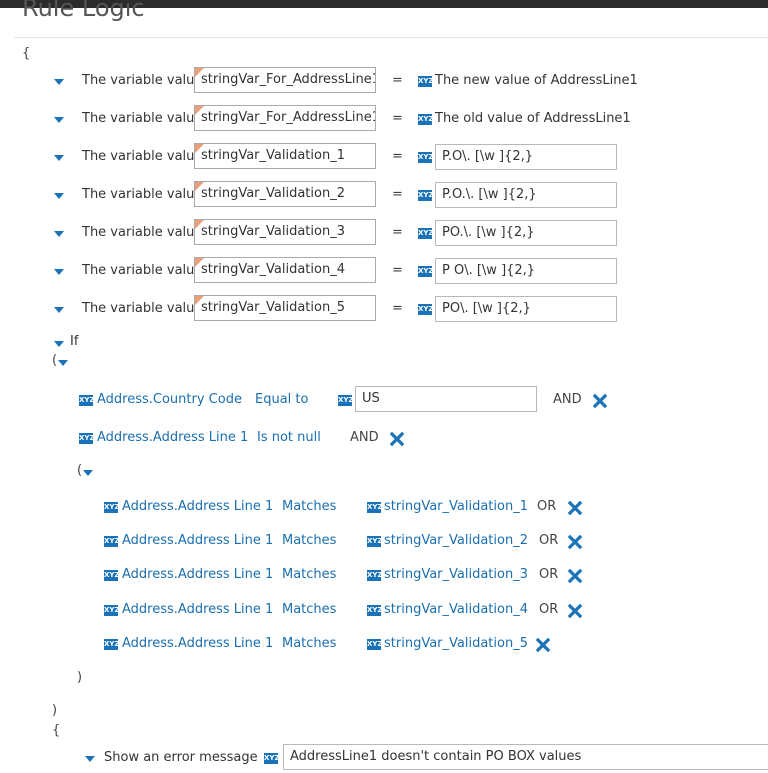 This screenshot has height=773, width=768. I want to click on match-value-link: stringVar_Validation_4, so click(456, 609).